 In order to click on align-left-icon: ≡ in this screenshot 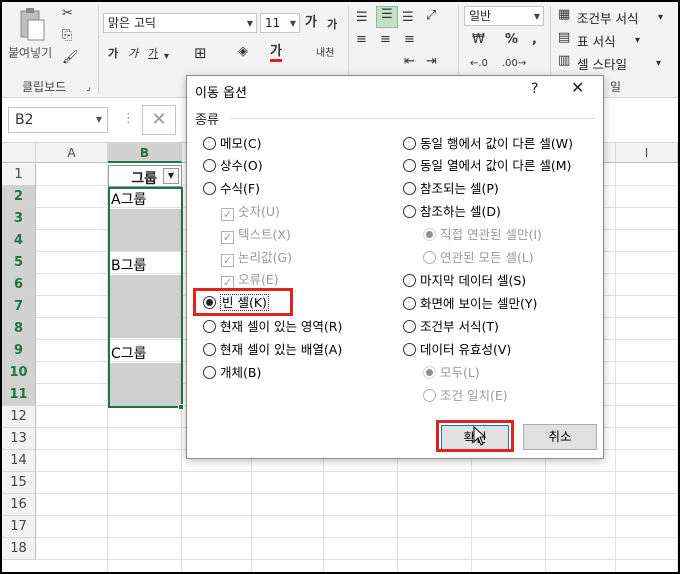, I will do `click(361, 40)`.